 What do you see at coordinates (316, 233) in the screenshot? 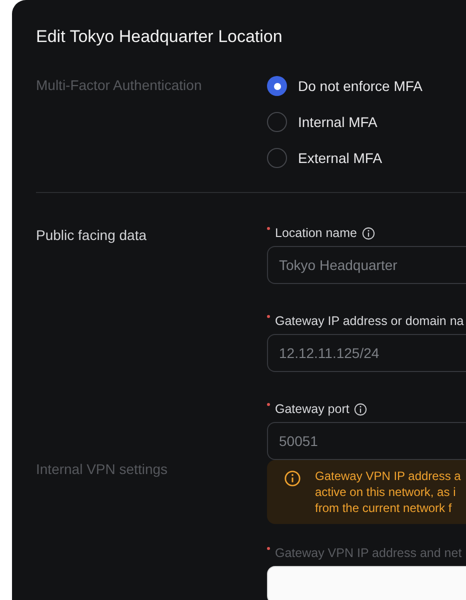
I see `field-label: Location name` at bounding box center [316, 233].